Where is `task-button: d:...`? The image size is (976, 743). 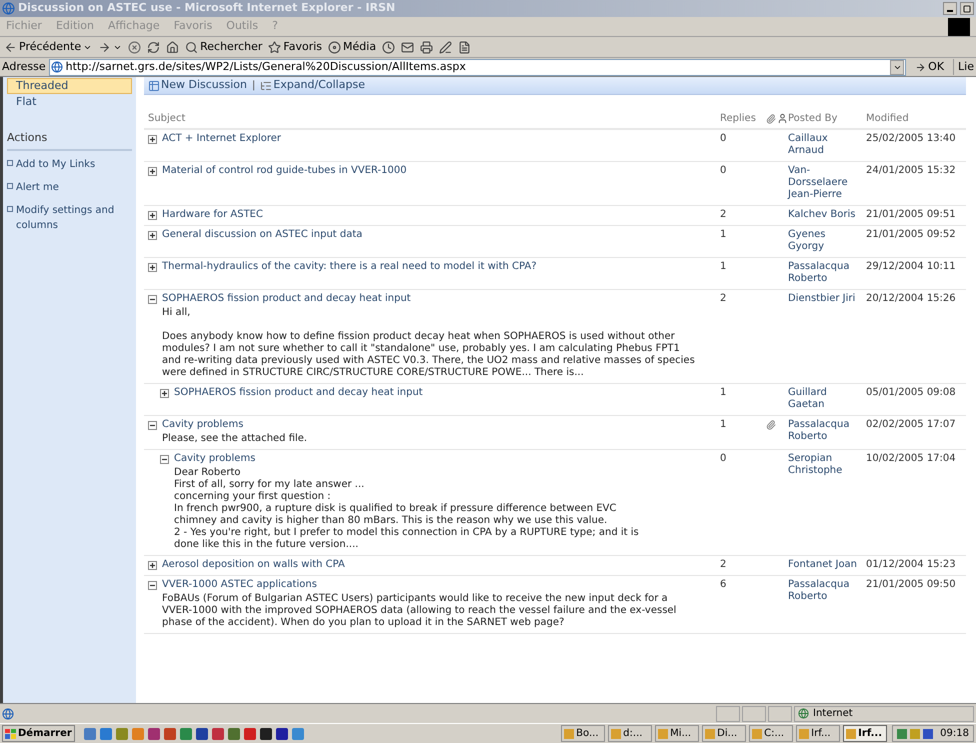 task-button: d:... is located at coordinates (630, 733).